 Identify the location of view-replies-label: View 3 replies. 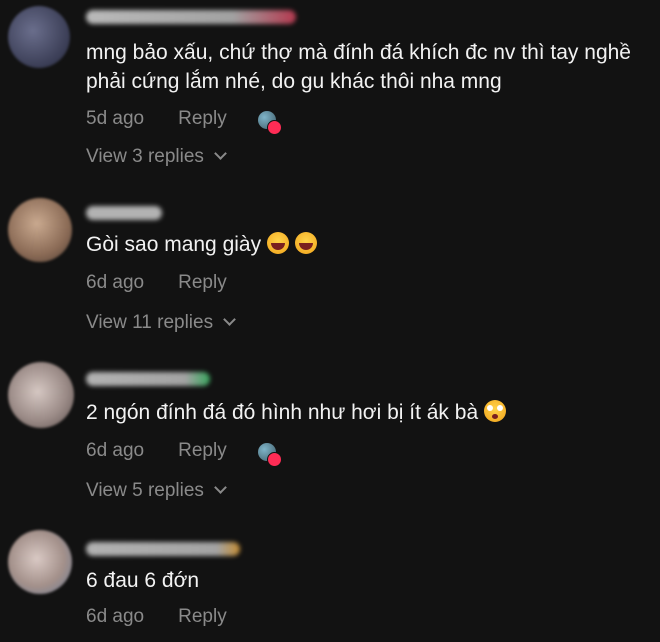
(145, 156).